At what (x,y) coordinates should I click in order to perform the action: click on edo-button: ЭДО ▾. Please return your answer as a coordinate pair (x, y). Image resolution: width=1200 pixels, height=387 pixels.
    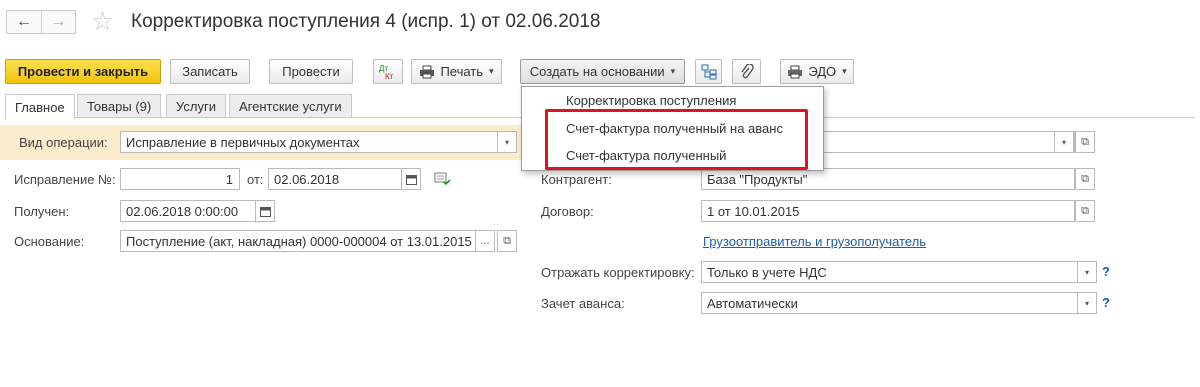
    Looking at the image, I should click on (817, 71).